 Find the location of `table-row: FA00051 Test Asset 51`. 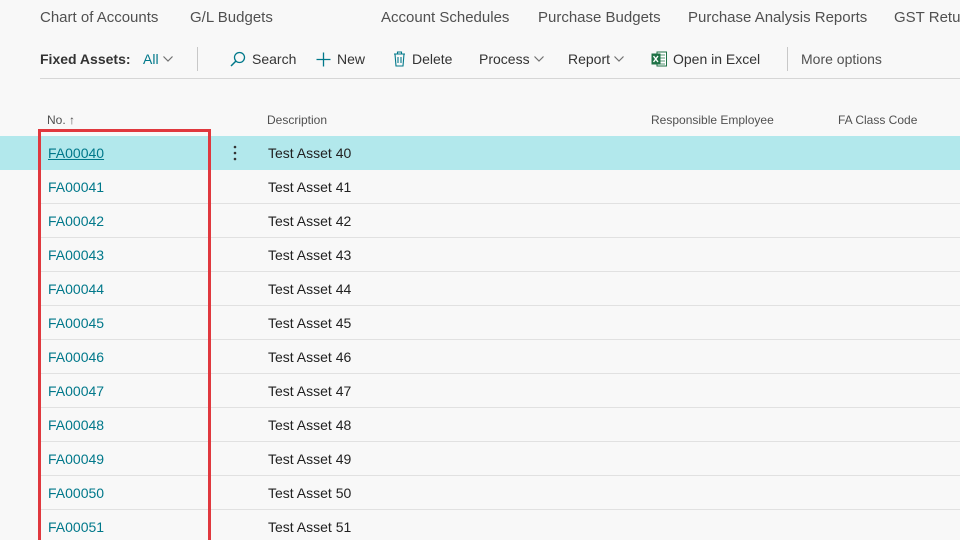

table-row: FA00051 Test Asset 51 is located at coordinates (480, 525).